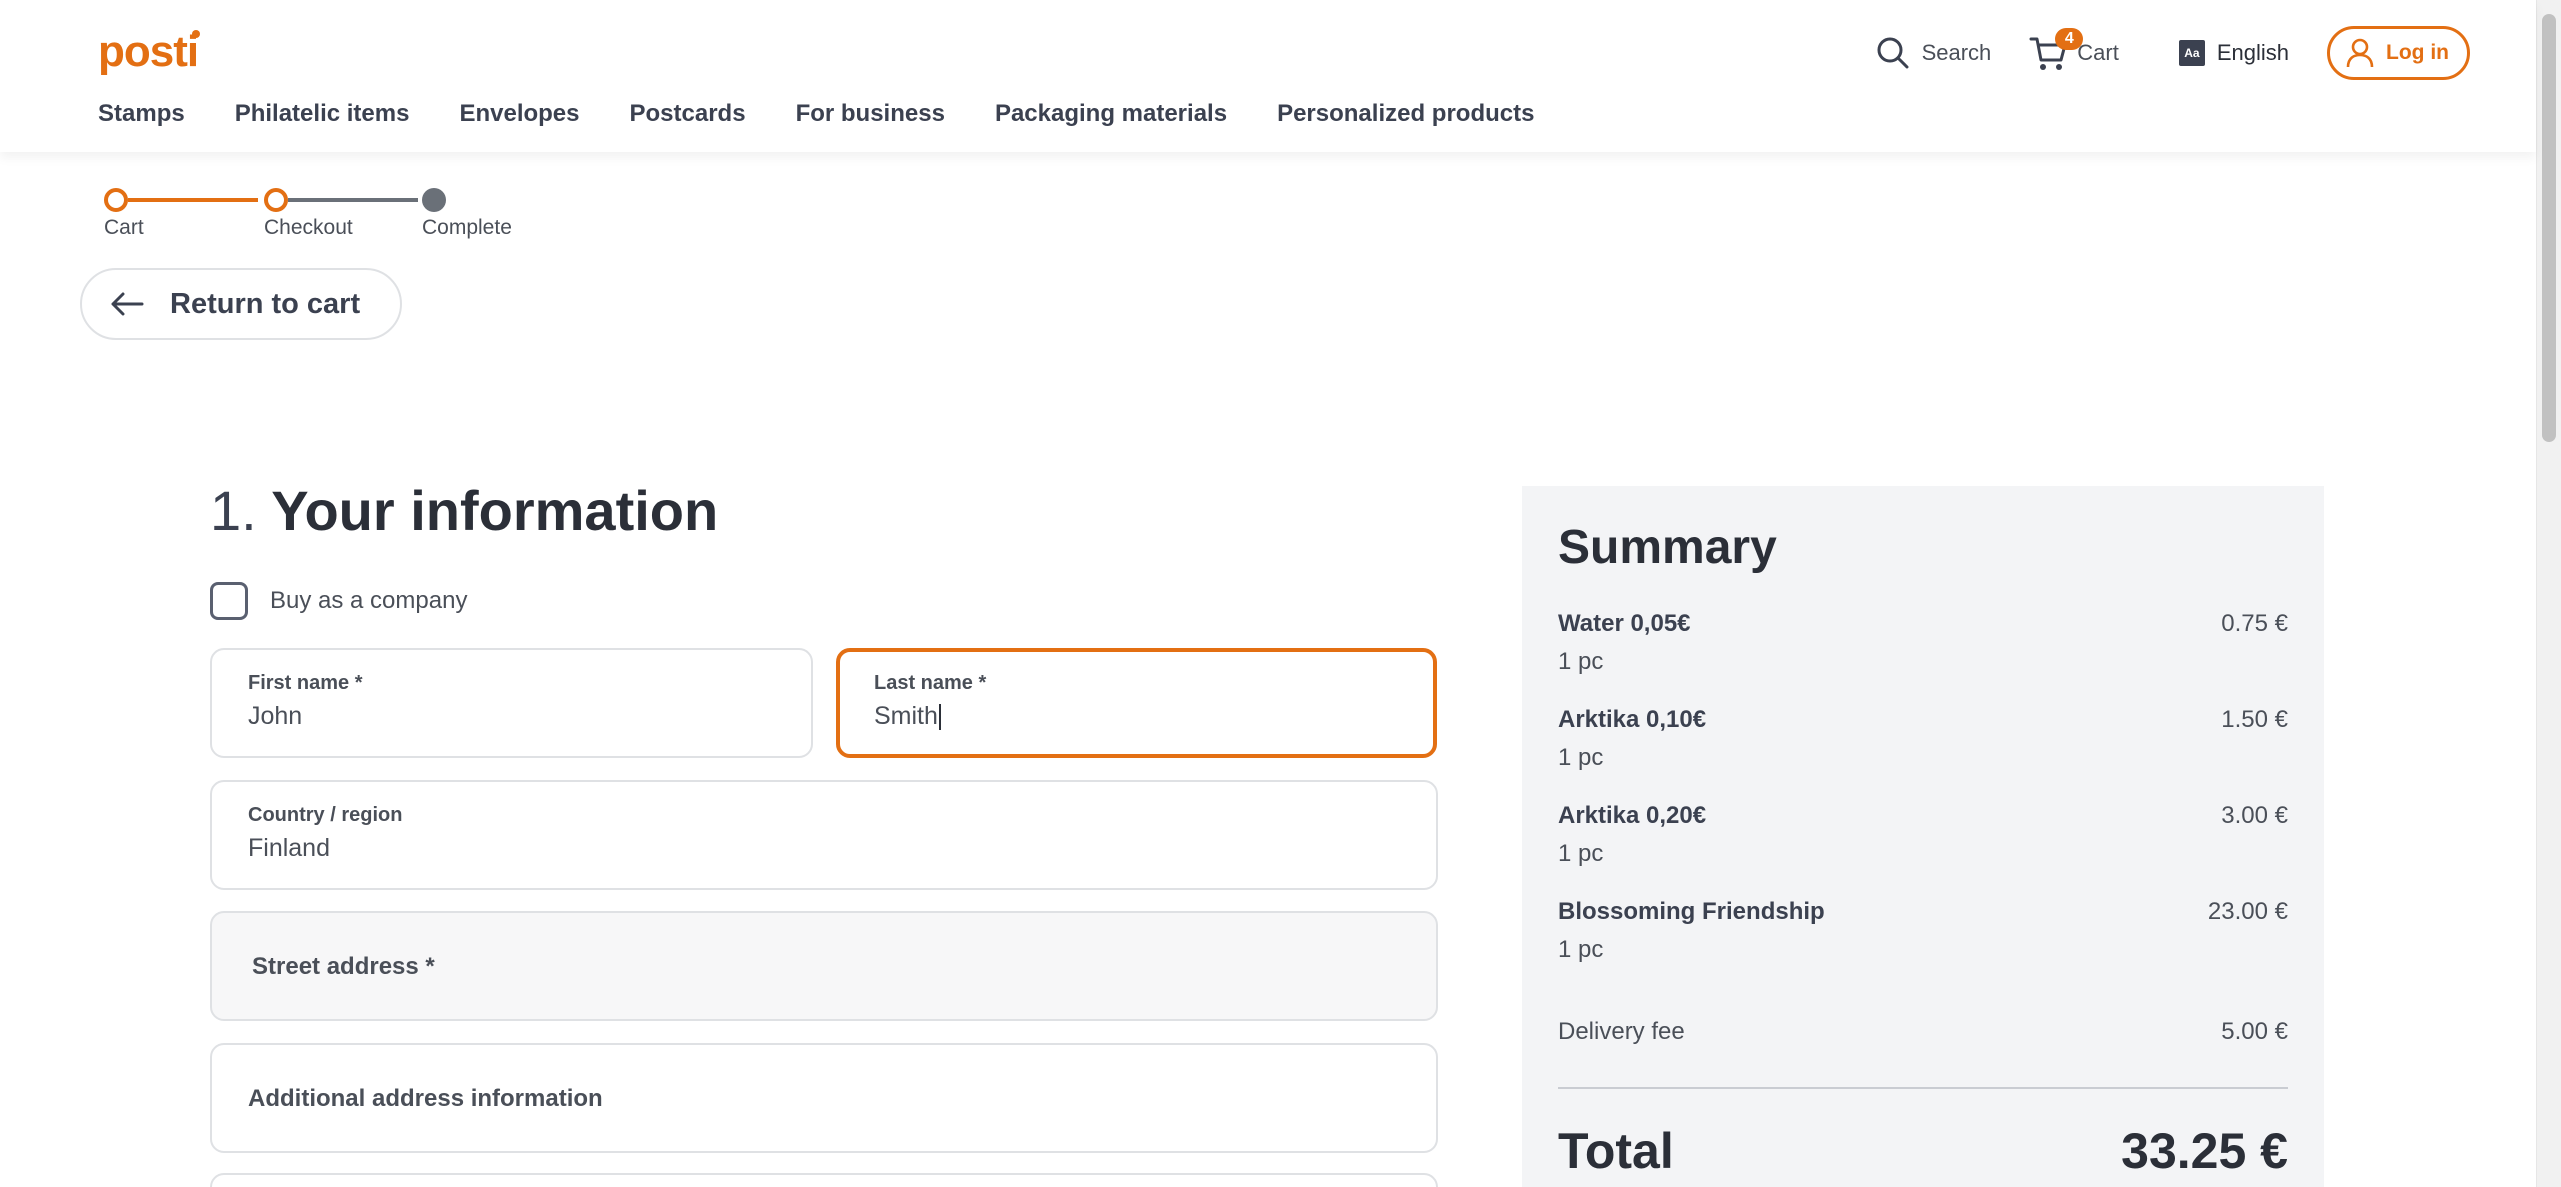 This screenshot has height=1187, width=2561. Describe the element at coordinates (467, 227) in the screenshot. I see `step-complete-label: Complete` at that location.